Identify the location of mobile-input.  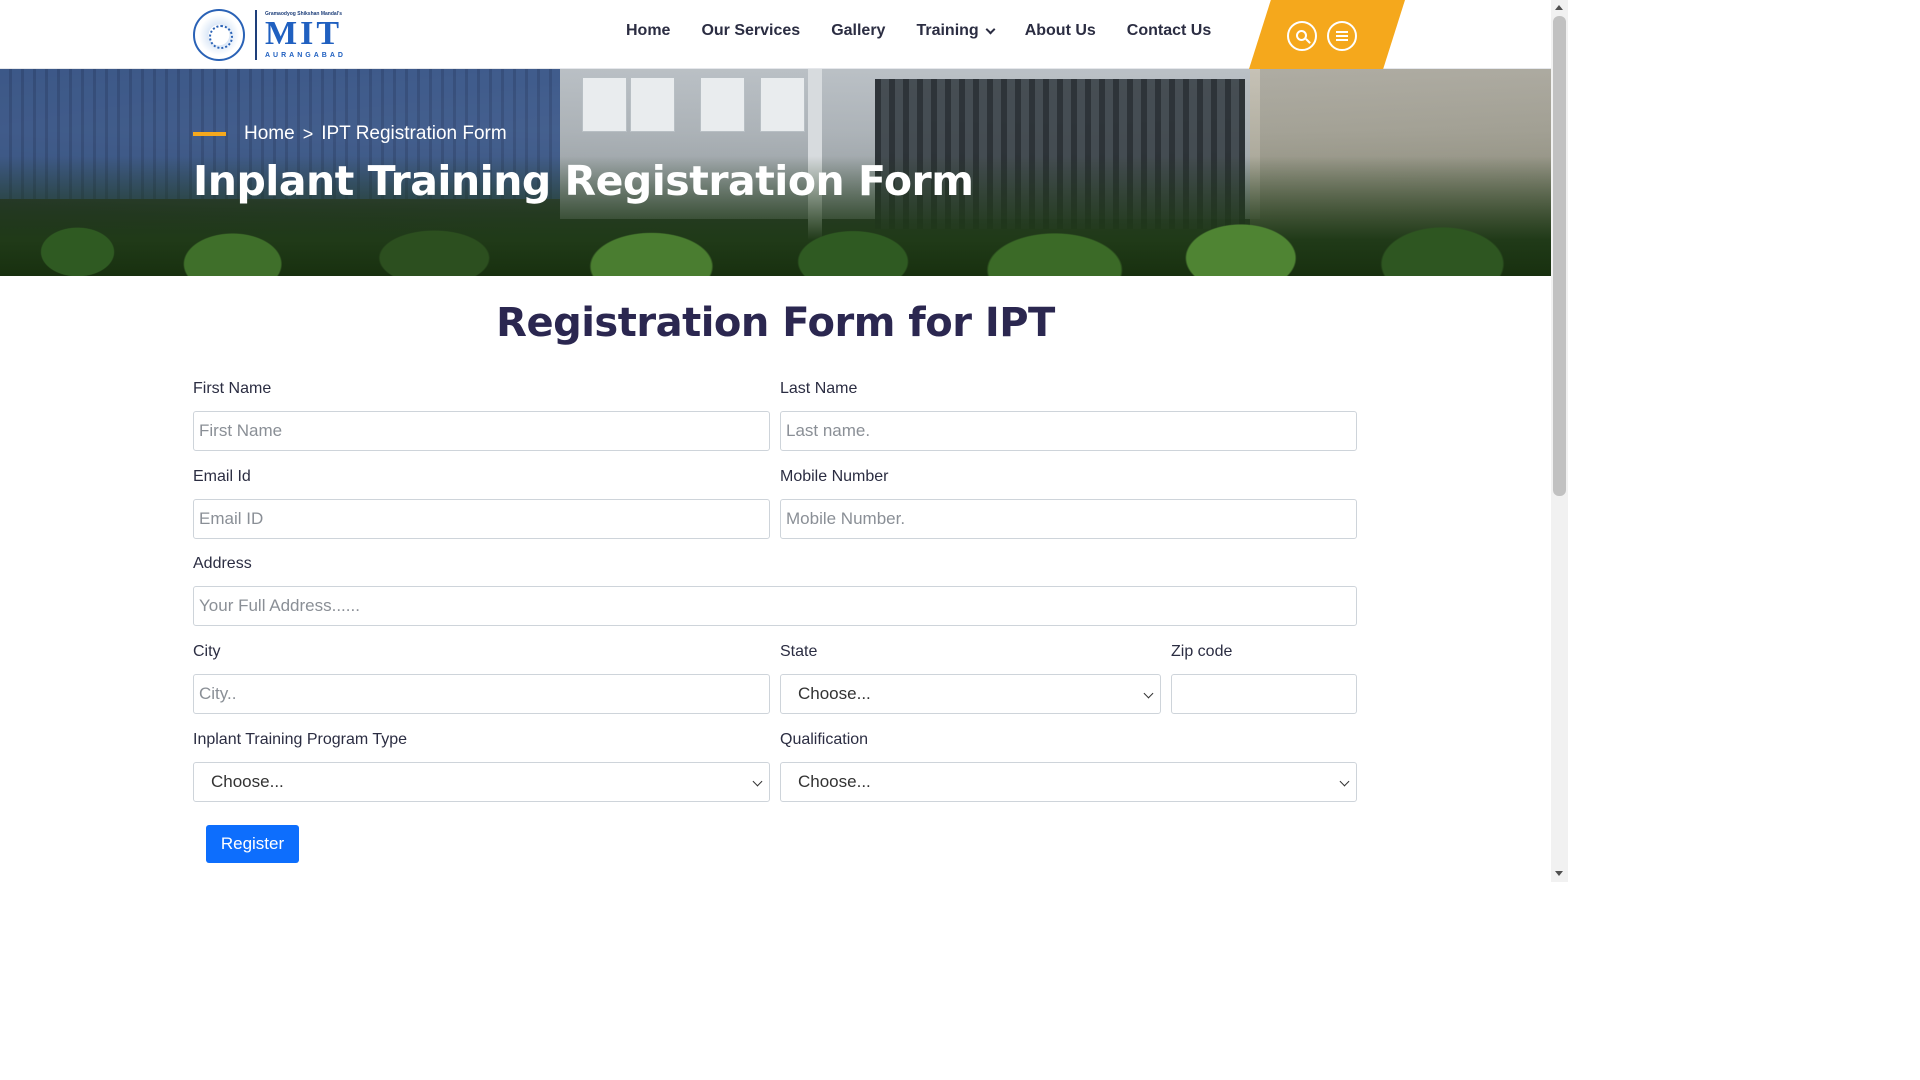
(1068, 519).